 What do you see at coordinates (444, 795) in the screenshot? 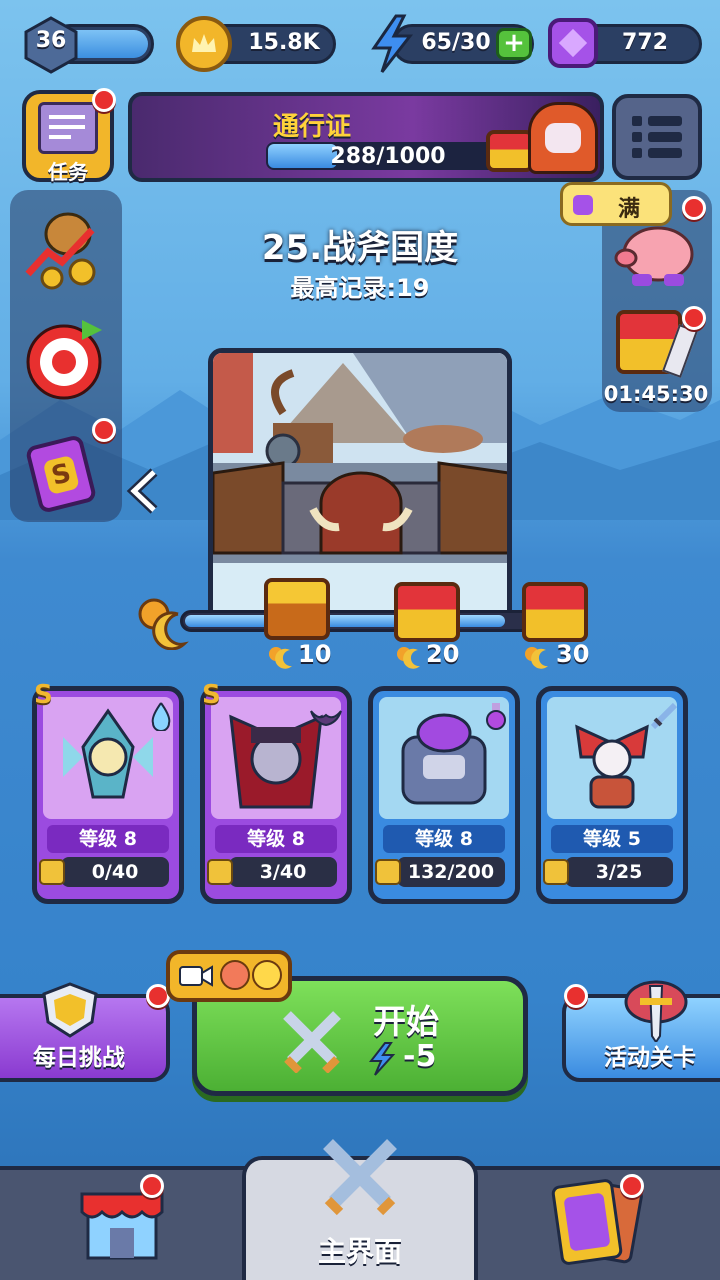
I see `hero-card-3: 等级 8 132/200` at bounding box center [444, 795].